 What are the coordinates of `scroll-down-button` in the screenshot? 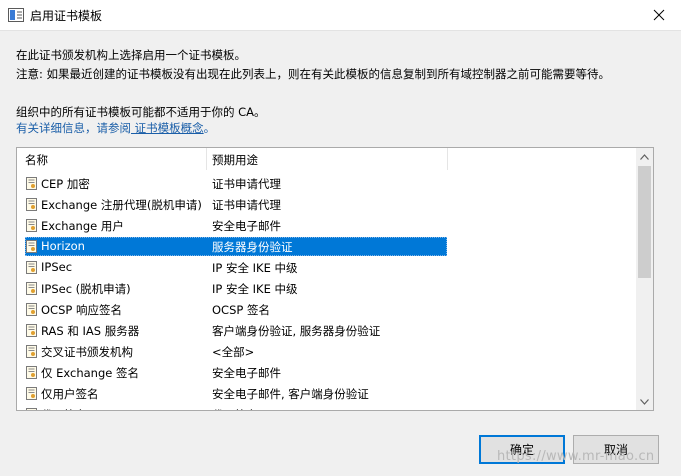 It's located at (644, 401).